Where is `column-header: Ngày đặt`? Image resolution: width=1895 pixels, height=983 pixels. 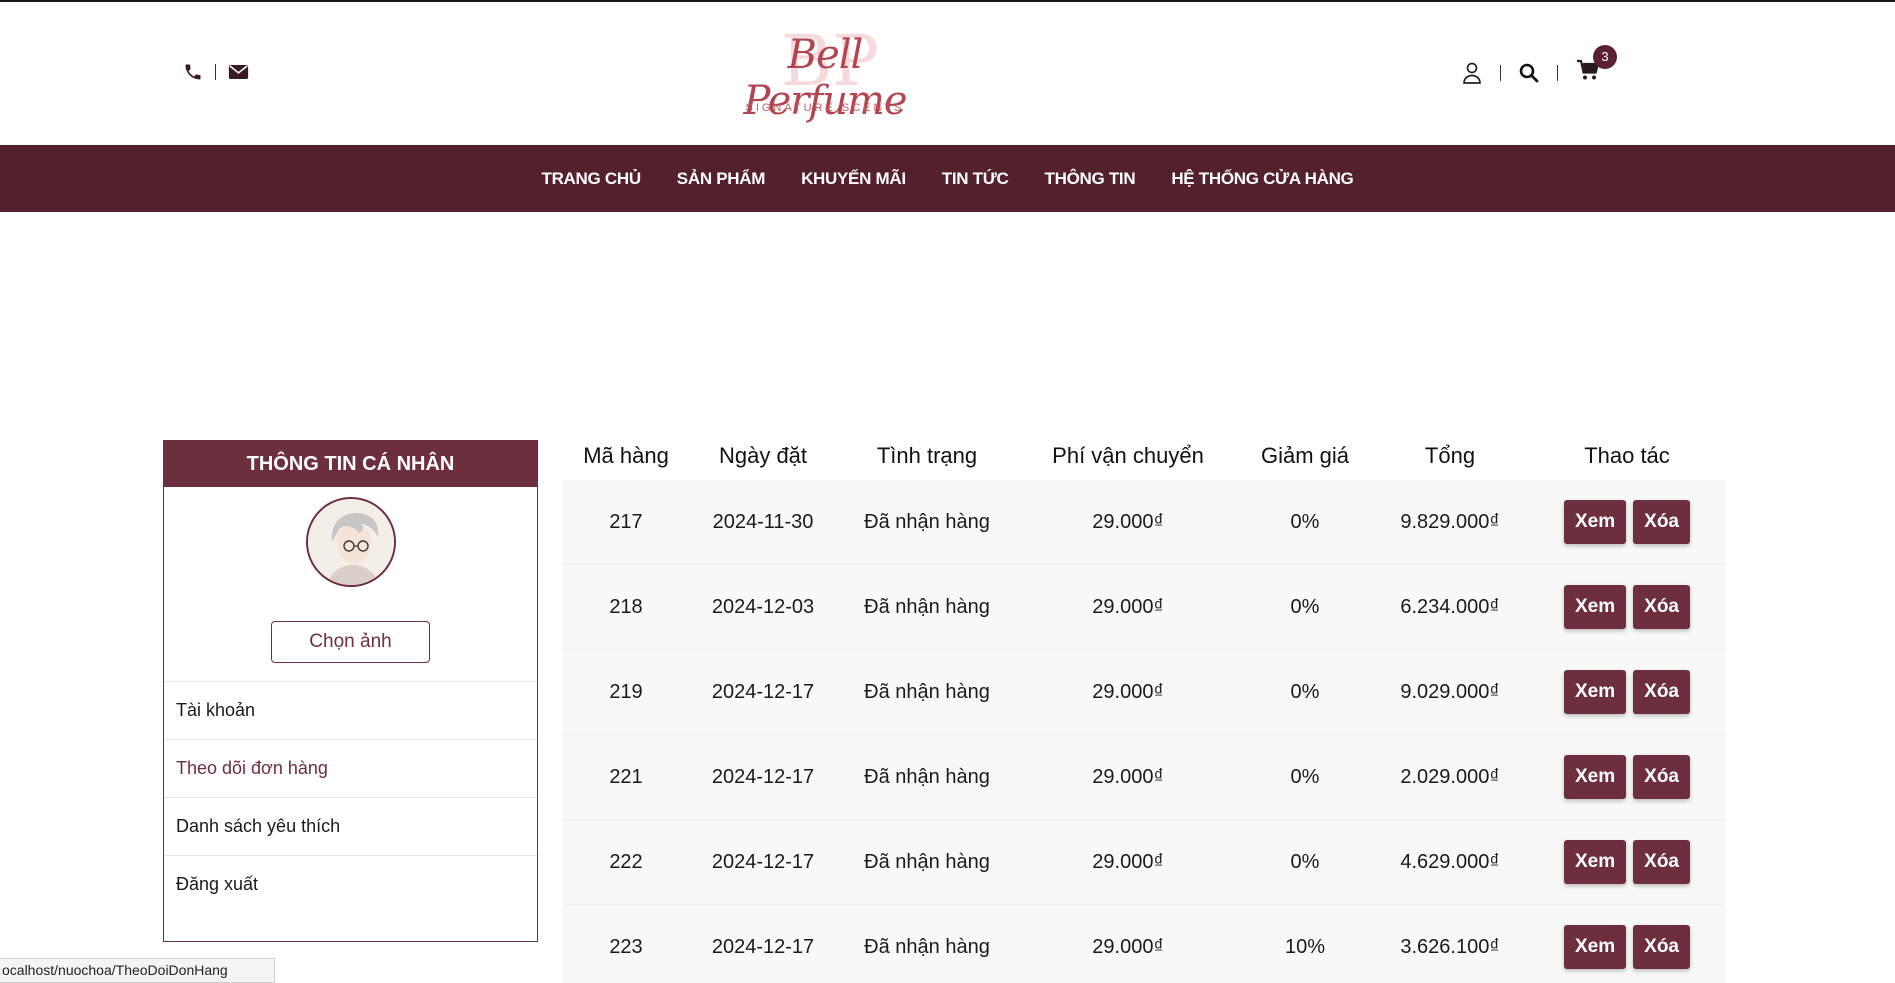
column-header: Ngày đặt is located at coordinates (763, 455).